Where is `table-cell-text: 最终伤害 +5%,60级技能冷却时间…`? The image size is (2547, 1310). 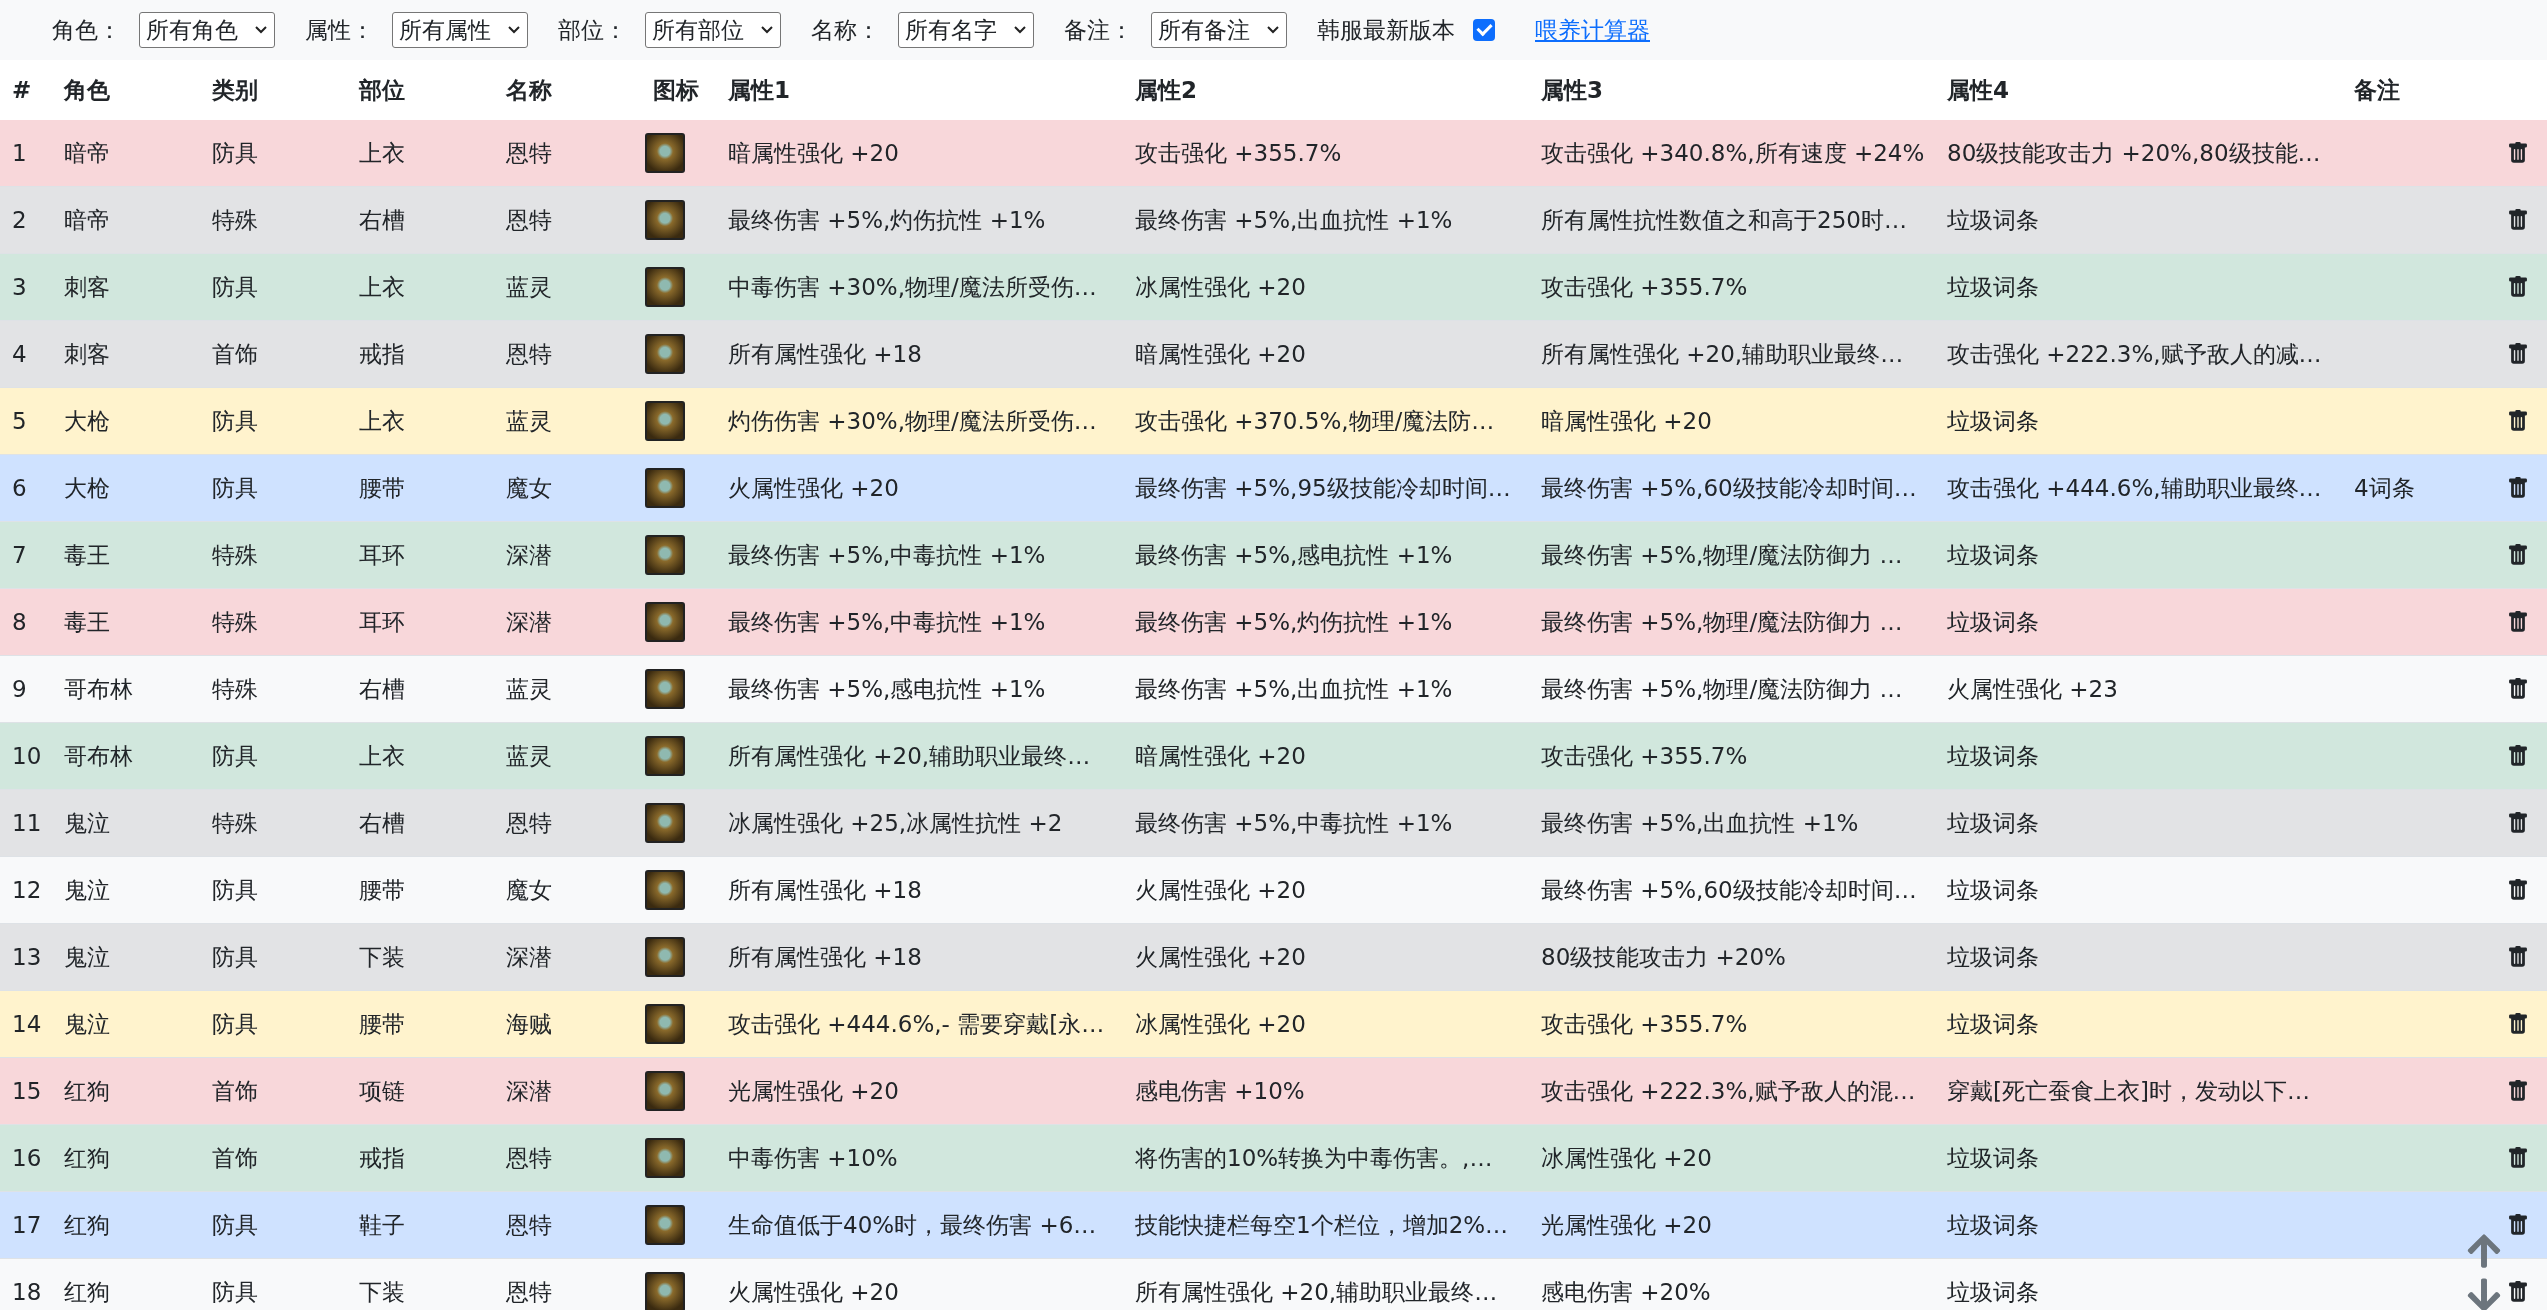
table-cell-text: 最终伤害 +5%,60级技能冷却时间… is located at coordinates (1729, 890).